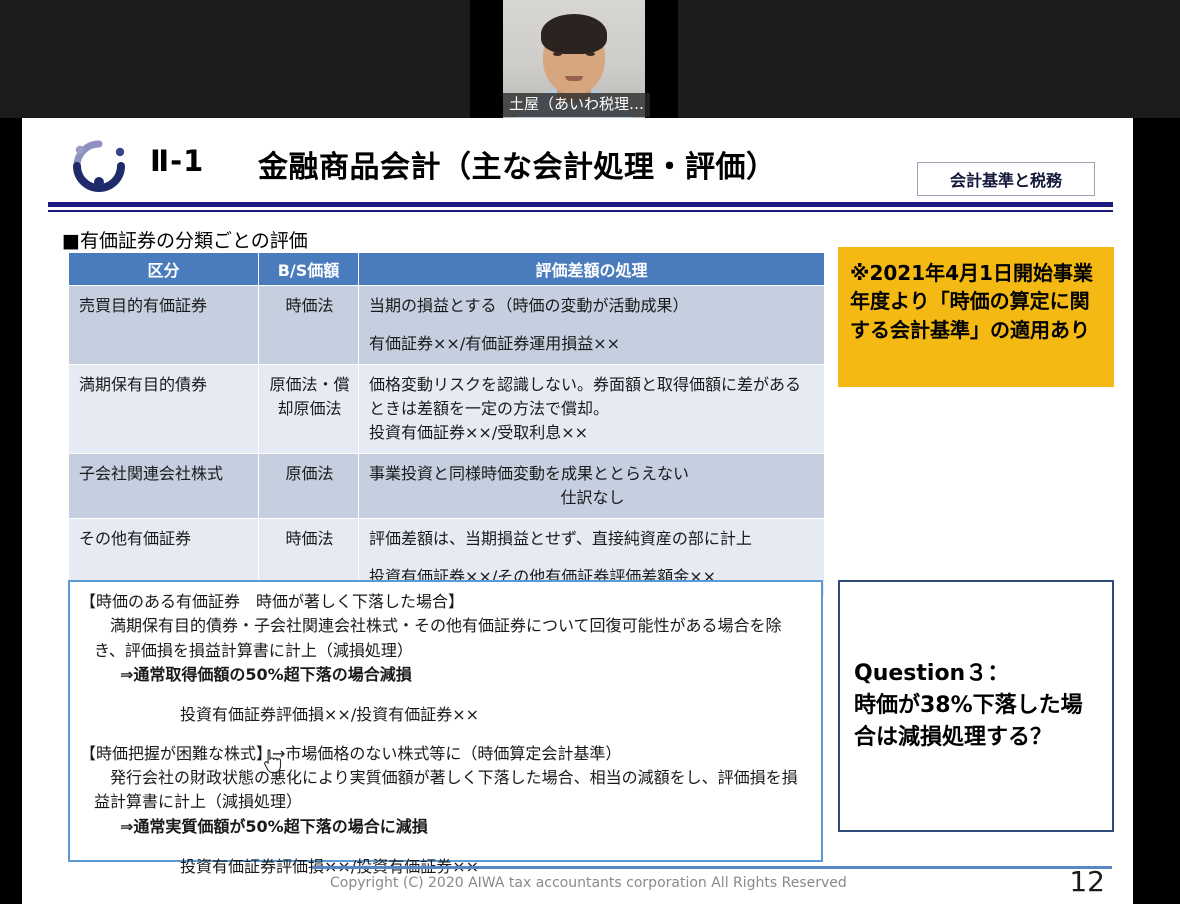 The image size is (1180, 904). What do you see at coordinates (351, 753) in the screenshot?
I see `detail-heading-2: 【時価把握が困難な株式】→市場価格のない株式等に（時価算定会計基準）` at bounding box center [351, 753].